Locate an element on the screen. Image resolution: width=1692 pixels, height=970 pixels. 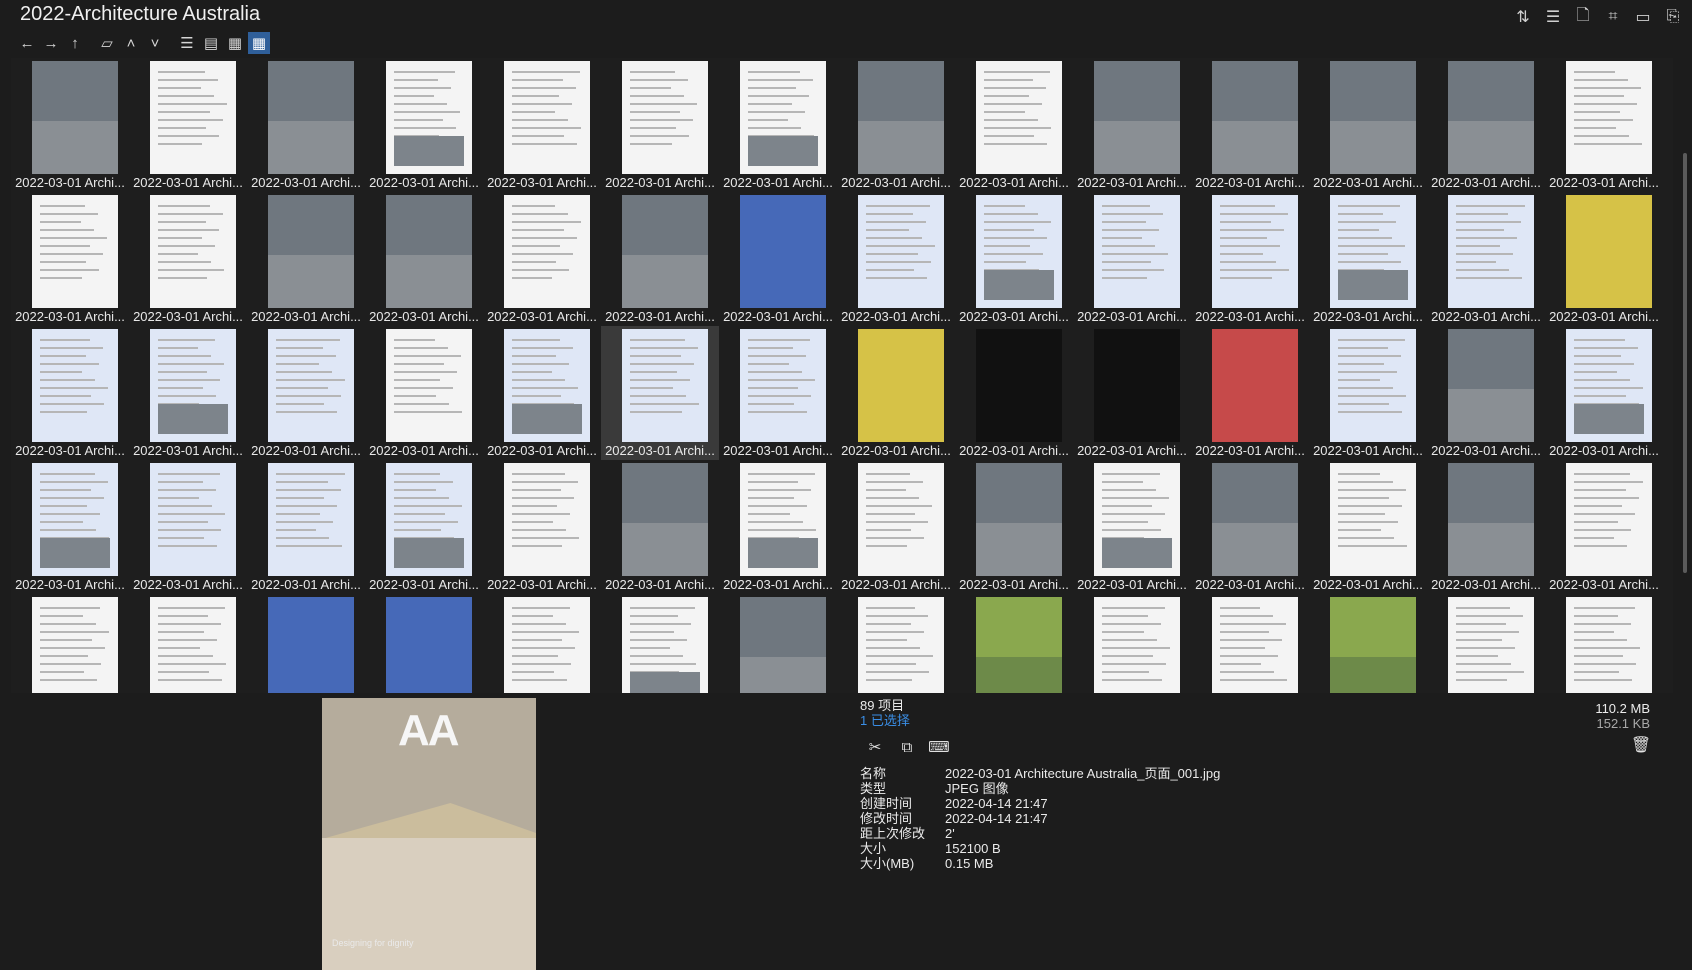
list-properties-icon: ☰ is located at coordinates (1553, 17).